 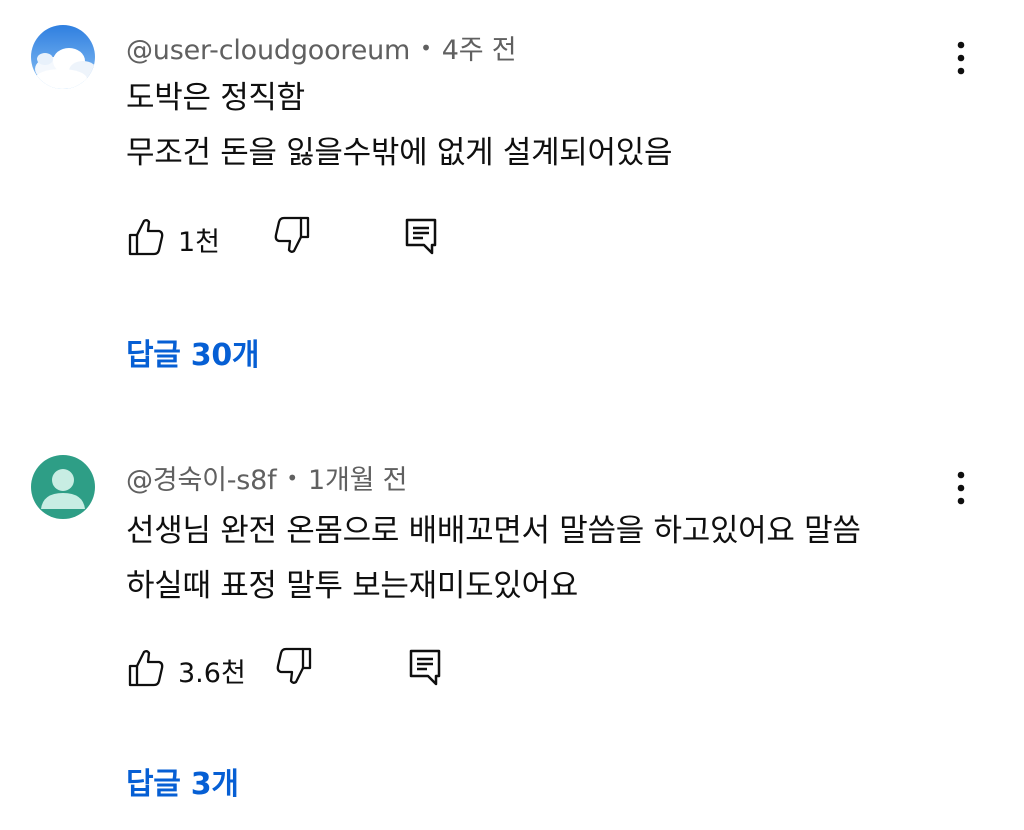 What do you see at coordinates (201, 480) in the screenshot?
I see `author-name: @경숙이-s8f` at bounding box center [201, 480].